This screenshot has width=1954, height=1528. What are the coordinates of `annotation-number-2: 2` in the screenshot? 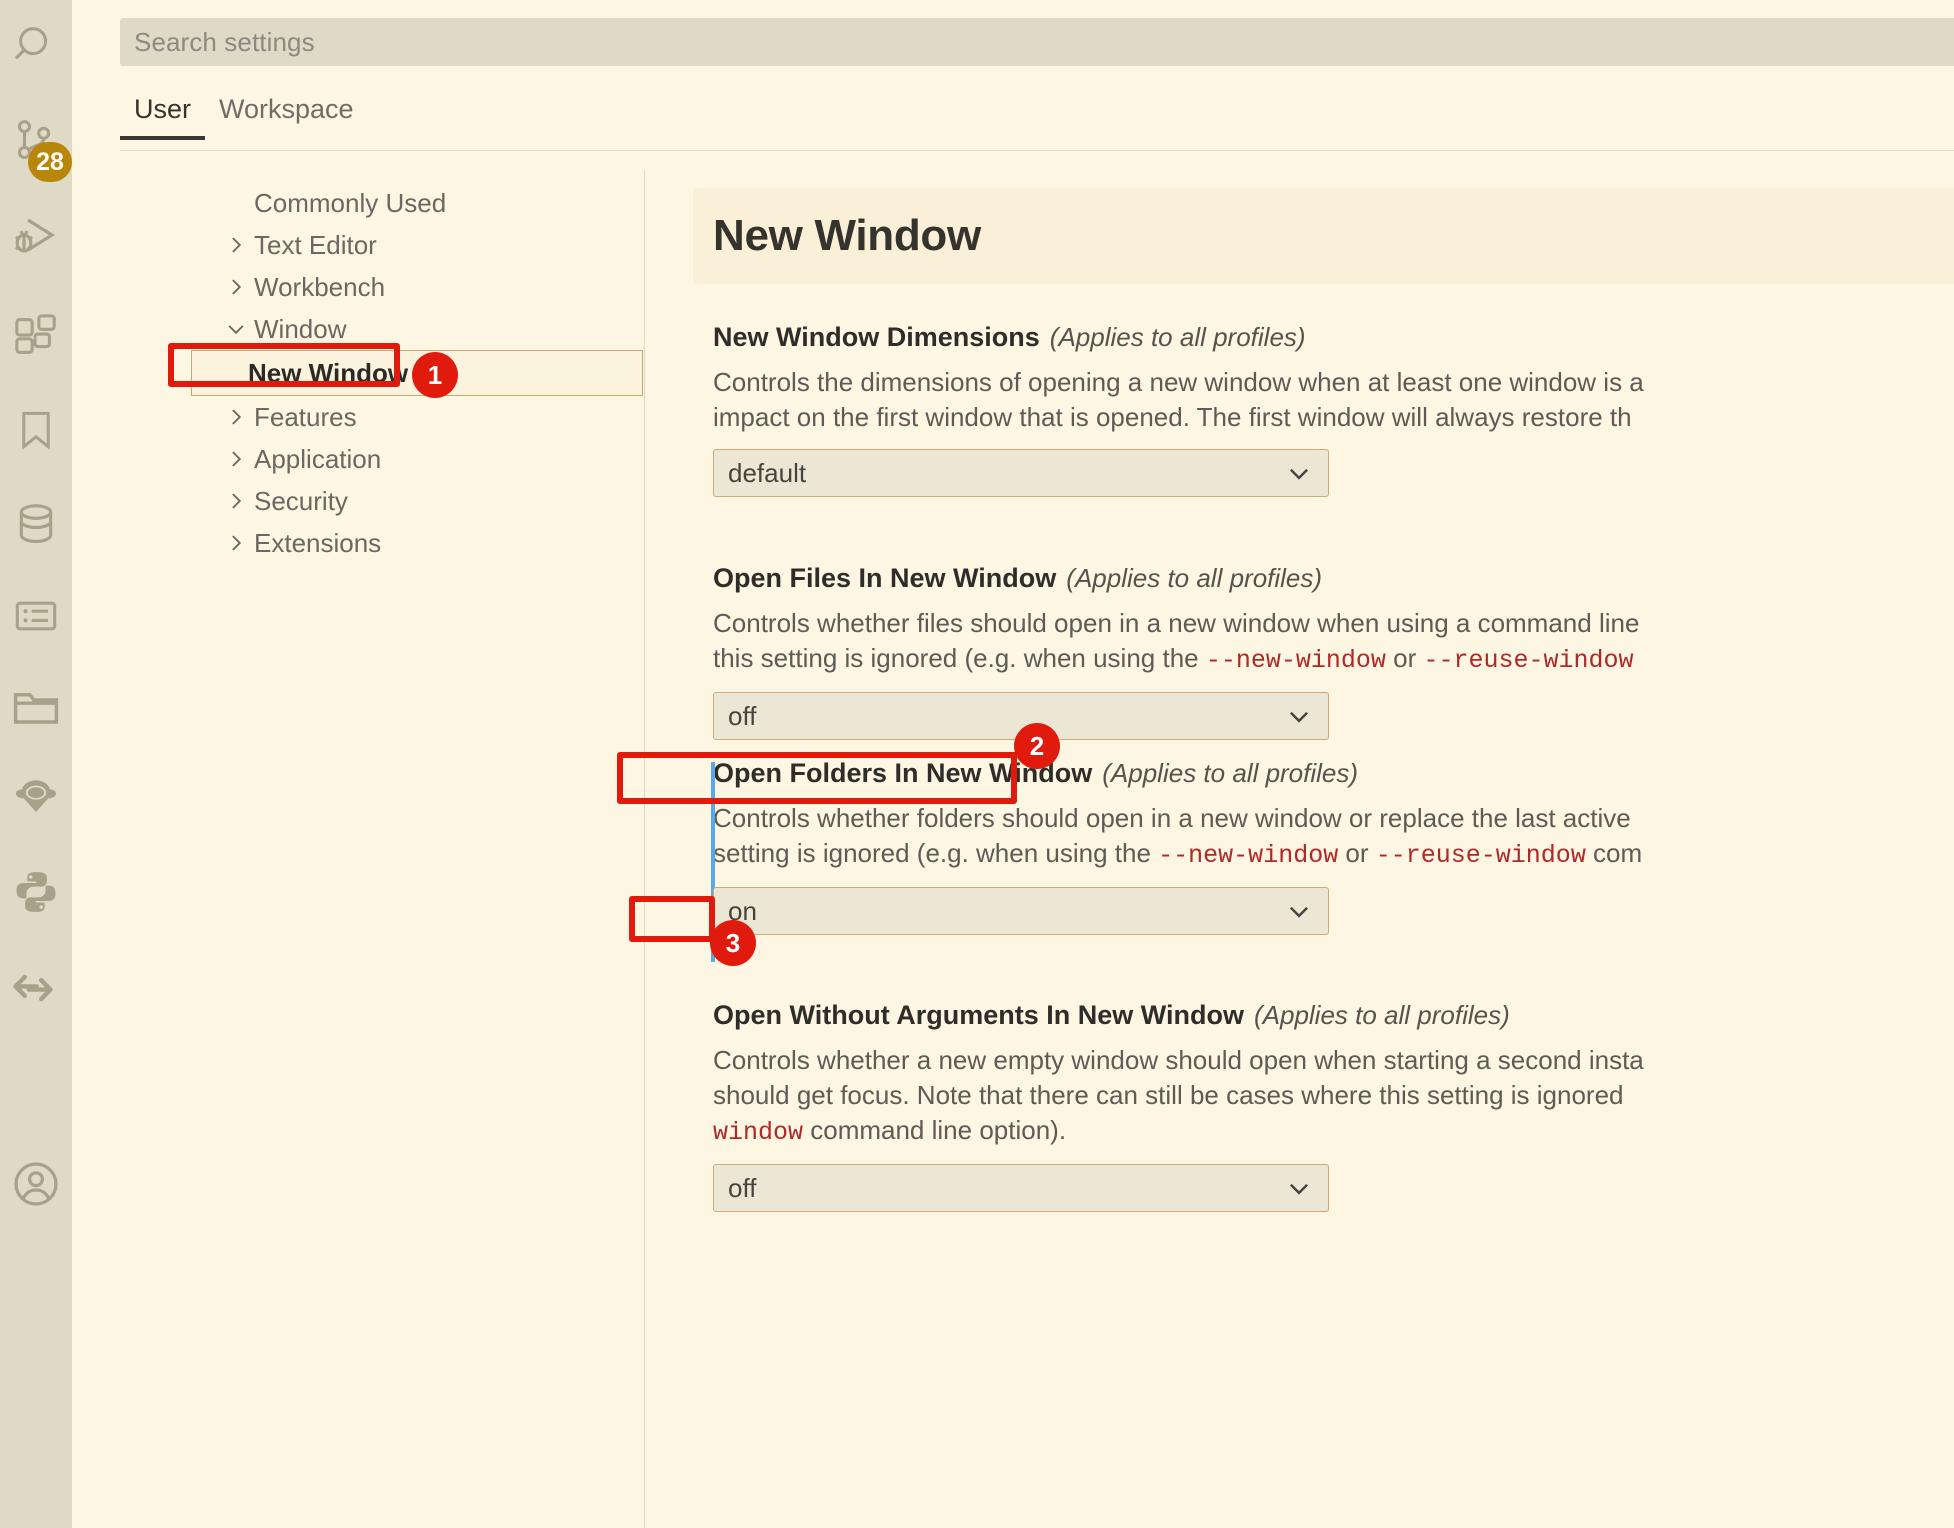 It's located at (1037, 746).